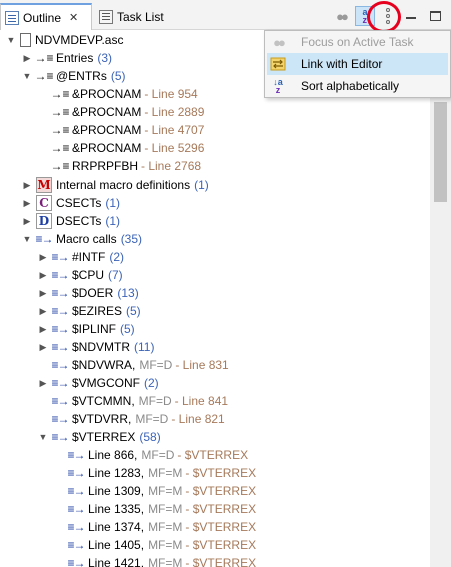 This screenshot has width=451, height=567. What do you see at coordinates (115, 185) in the screenshot?
I see `tree-item-internal-macros: ▶ M Internal macro definitions (1)` at bounding box center [115, 185].